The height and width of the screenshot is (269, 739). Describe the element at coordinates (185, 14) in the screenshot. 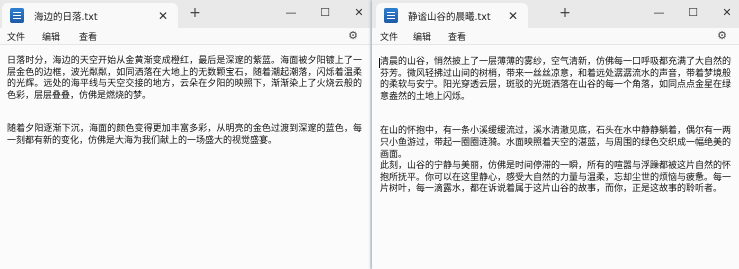

I see `title-bar: 海边的日落.txt ✕ + — ☐ ✕` at that location.